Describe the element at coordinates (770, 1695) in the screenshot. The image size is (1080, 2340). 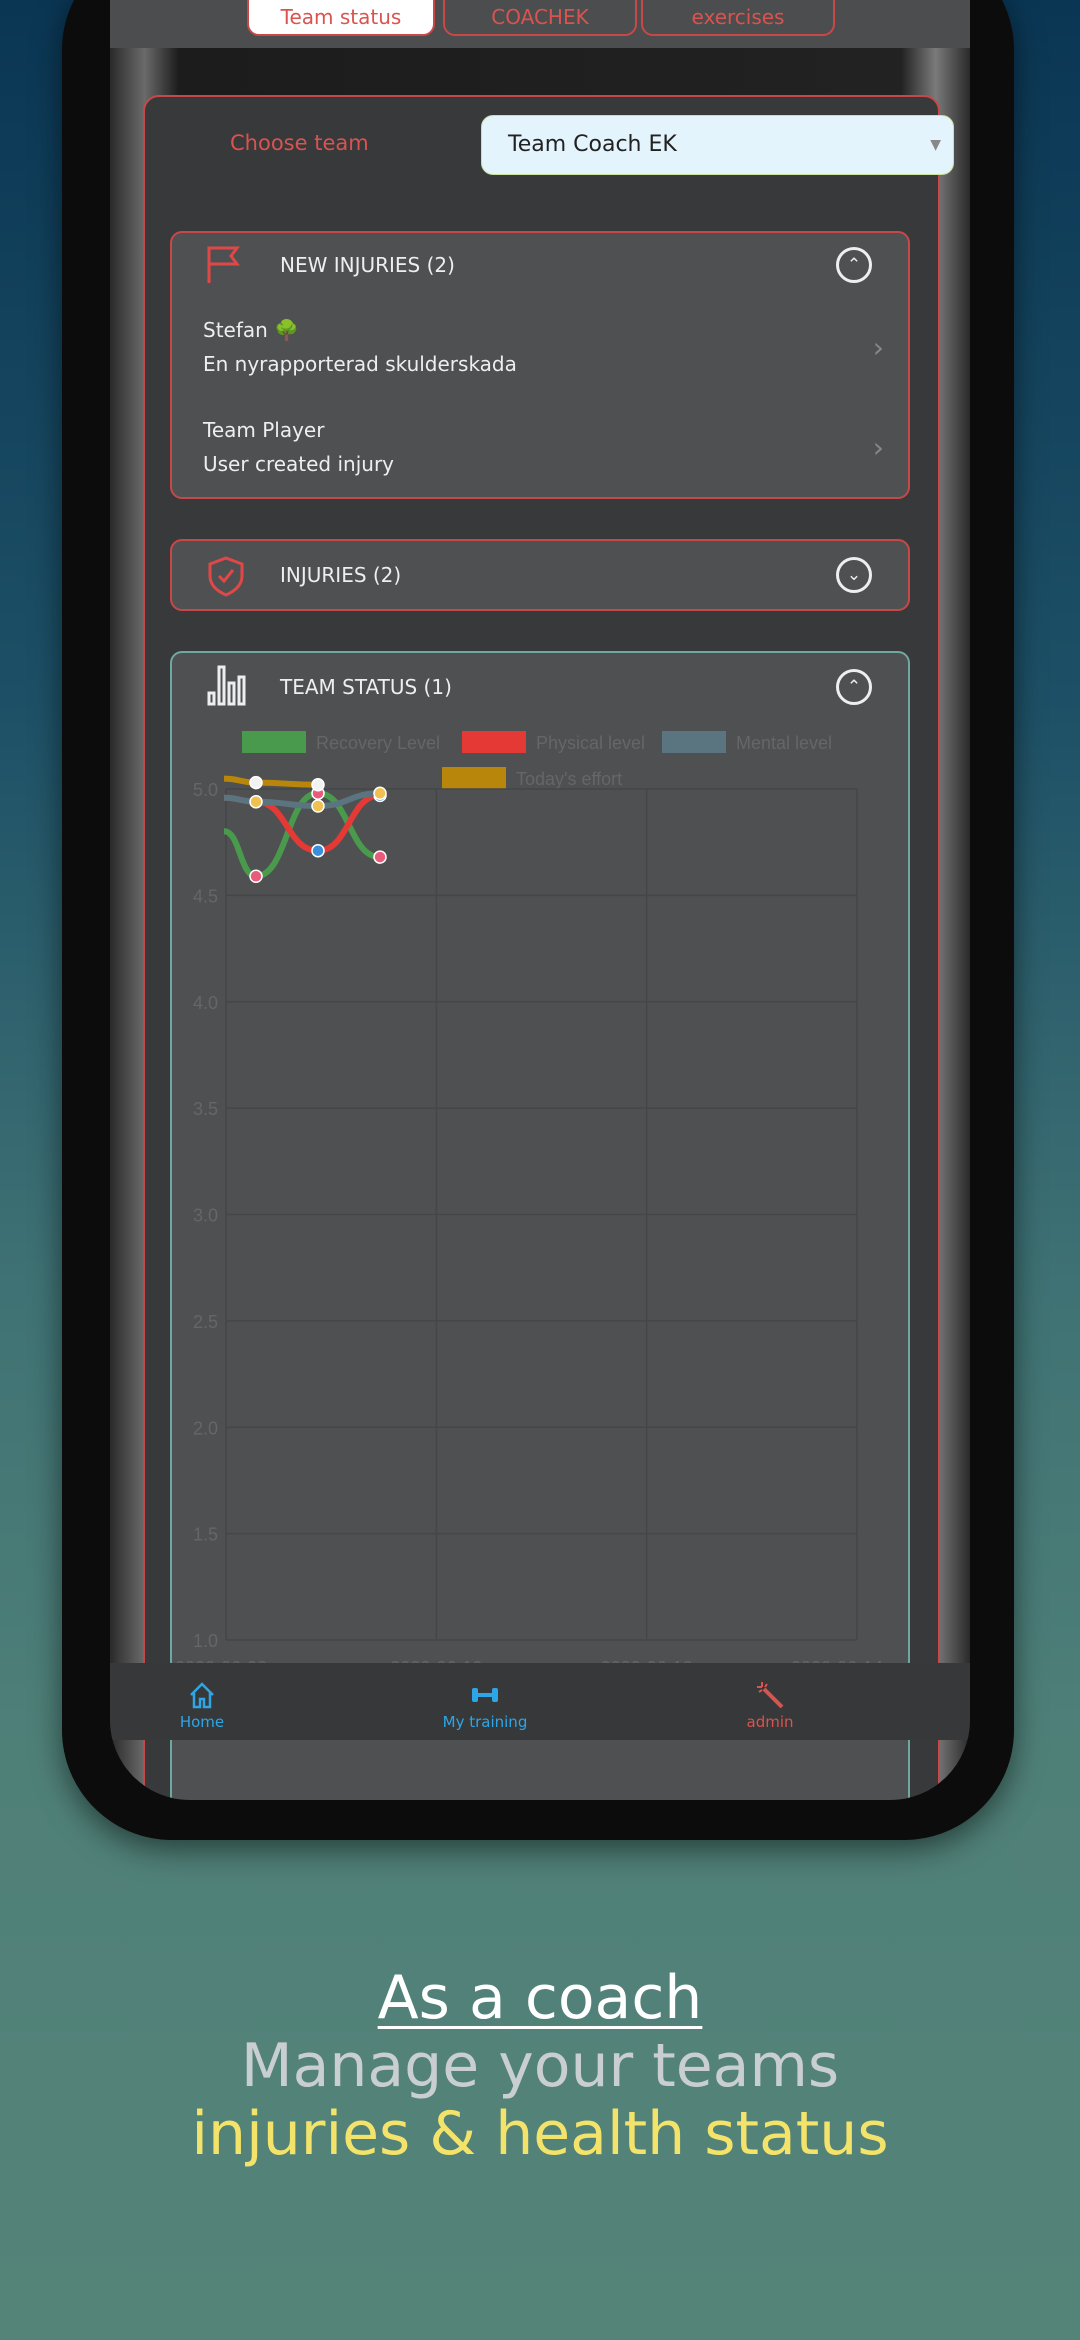
I see `magic-wand-icon` at that location.